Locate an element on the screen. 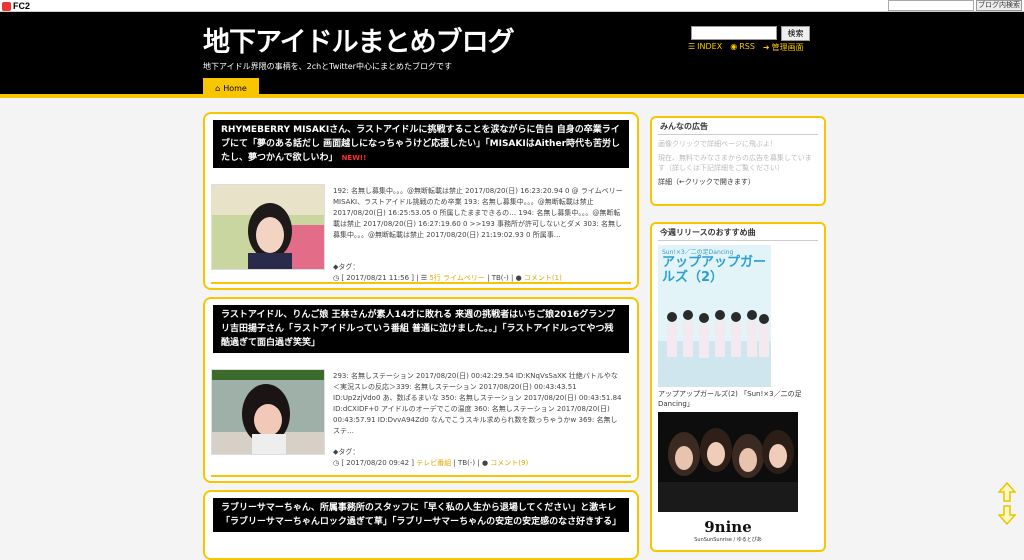  cd-cover-2-image is located at coordinates (728, 462).